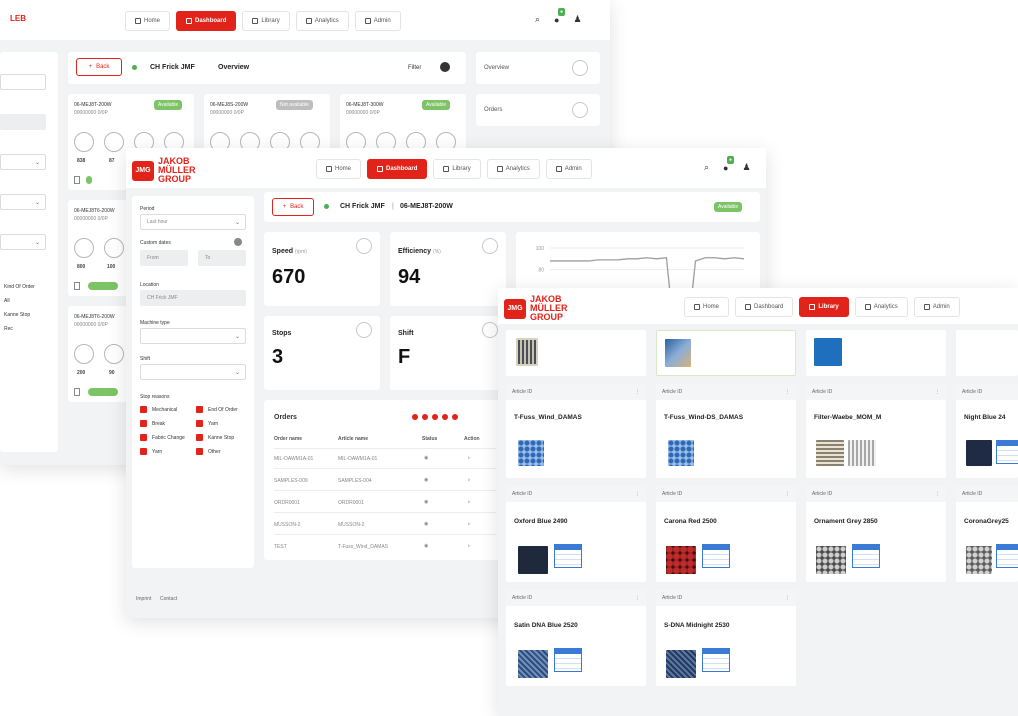  Describe the element at coordinates (287, 503) in the screenshot. I see `table-row: ORDR0001` at that location.